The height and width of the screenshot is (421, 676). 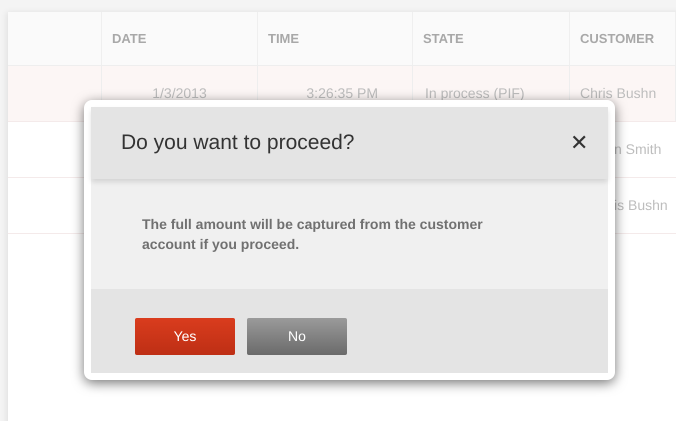 I want to click on dialog-message: The full amount will be captured from the customer account if you proceed., so click(x=313, y=234).